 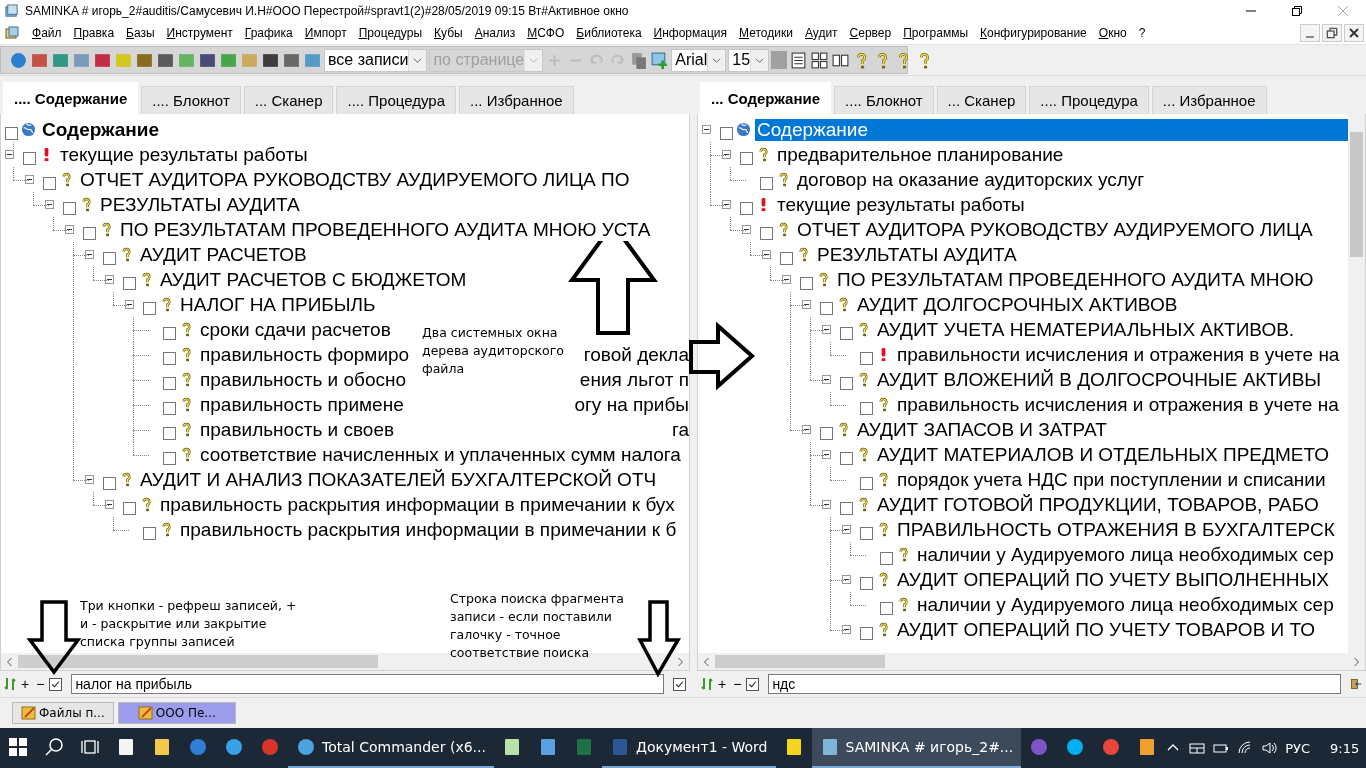 What do you see at coordinates (639, 60) in the screenshot?
I see `copy-icon` at bounding box center [639, 60].